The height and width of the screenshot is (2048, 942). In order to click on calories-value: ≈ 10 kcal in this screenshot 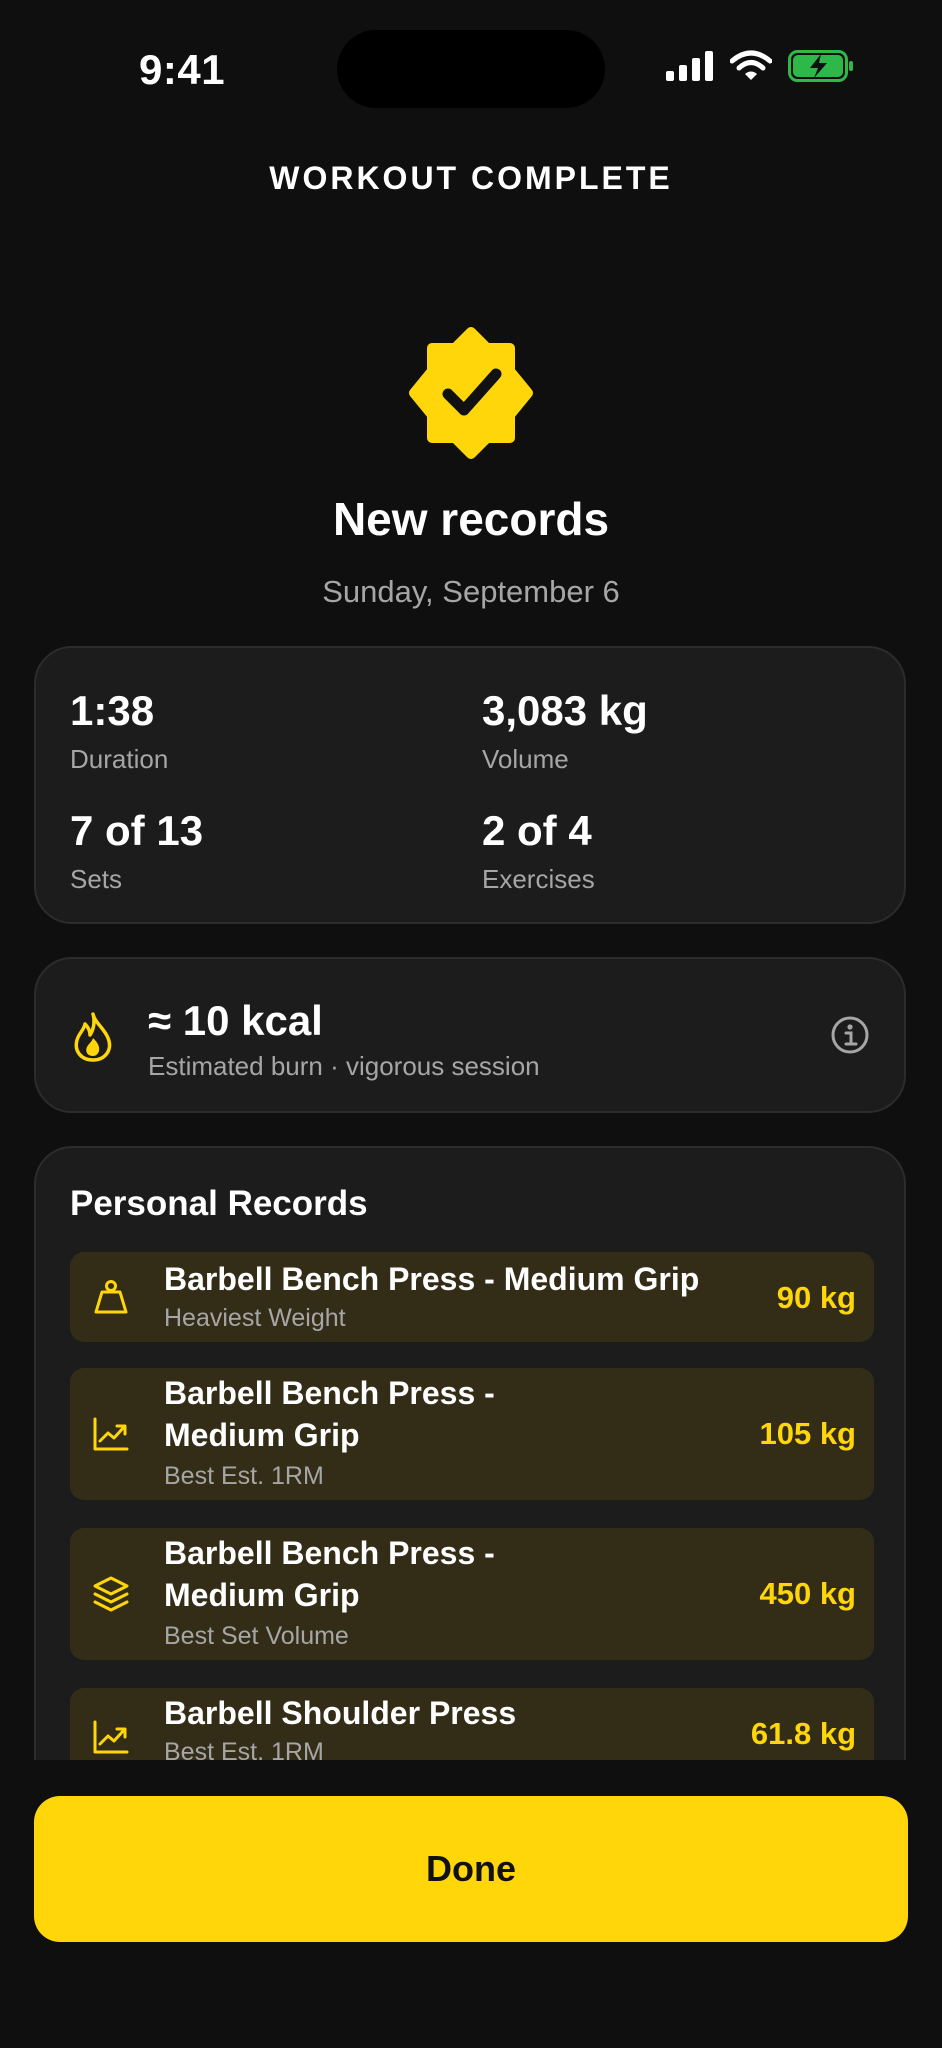, I will do `click(235, 1020)`.